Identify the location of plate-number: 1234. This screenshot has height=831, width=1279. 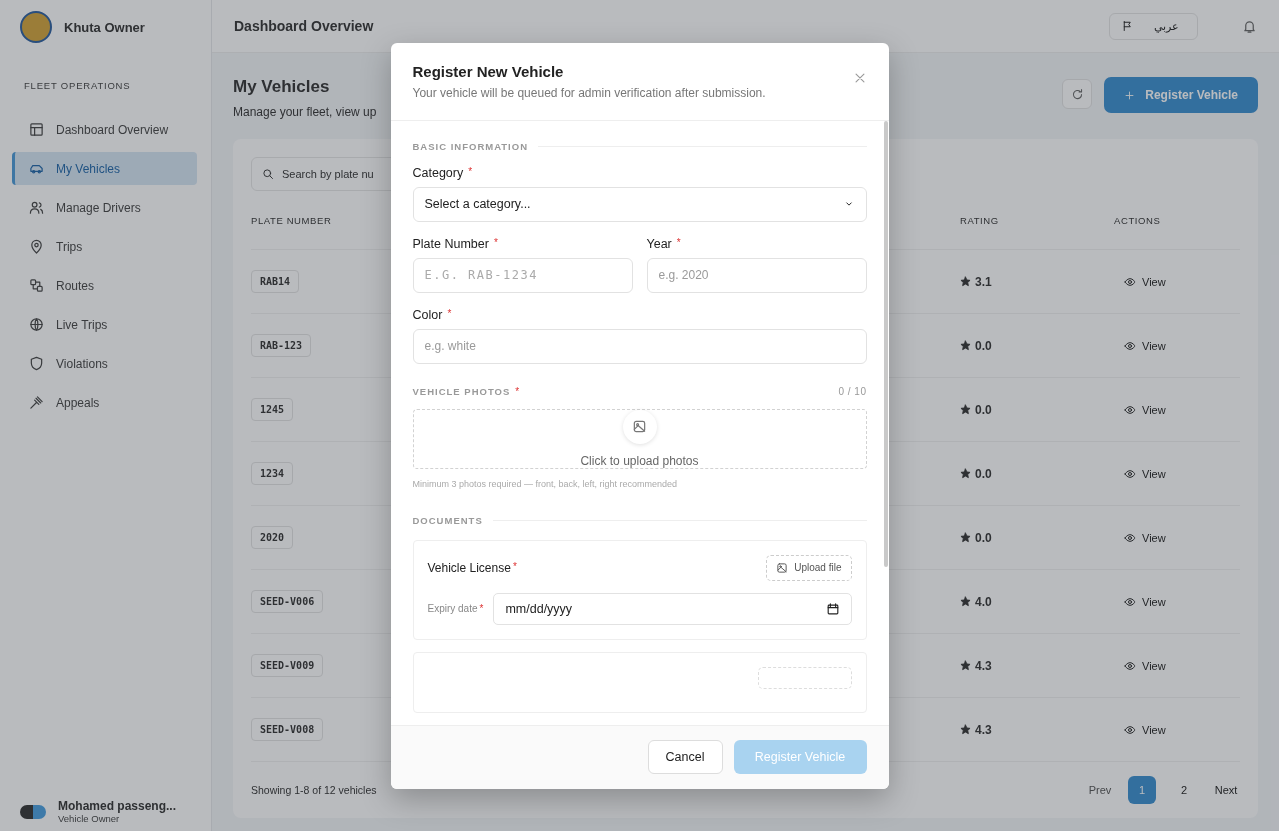
(272, 473).